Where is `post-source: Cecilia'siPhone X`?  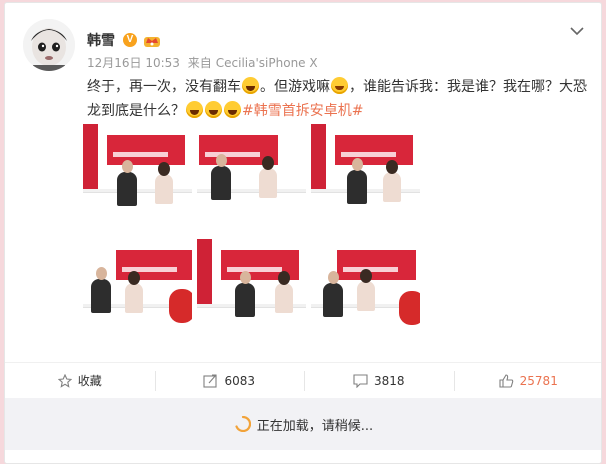
post-source: Cecilia'siPhone X is located at coordinates (267, 63).